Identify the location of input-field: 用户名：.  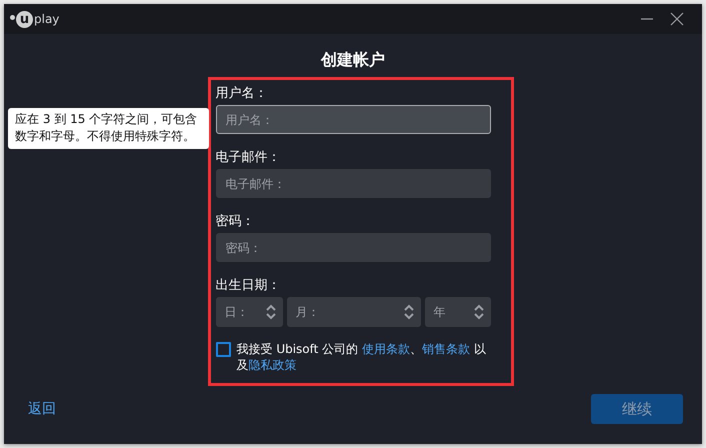
(353, 119).